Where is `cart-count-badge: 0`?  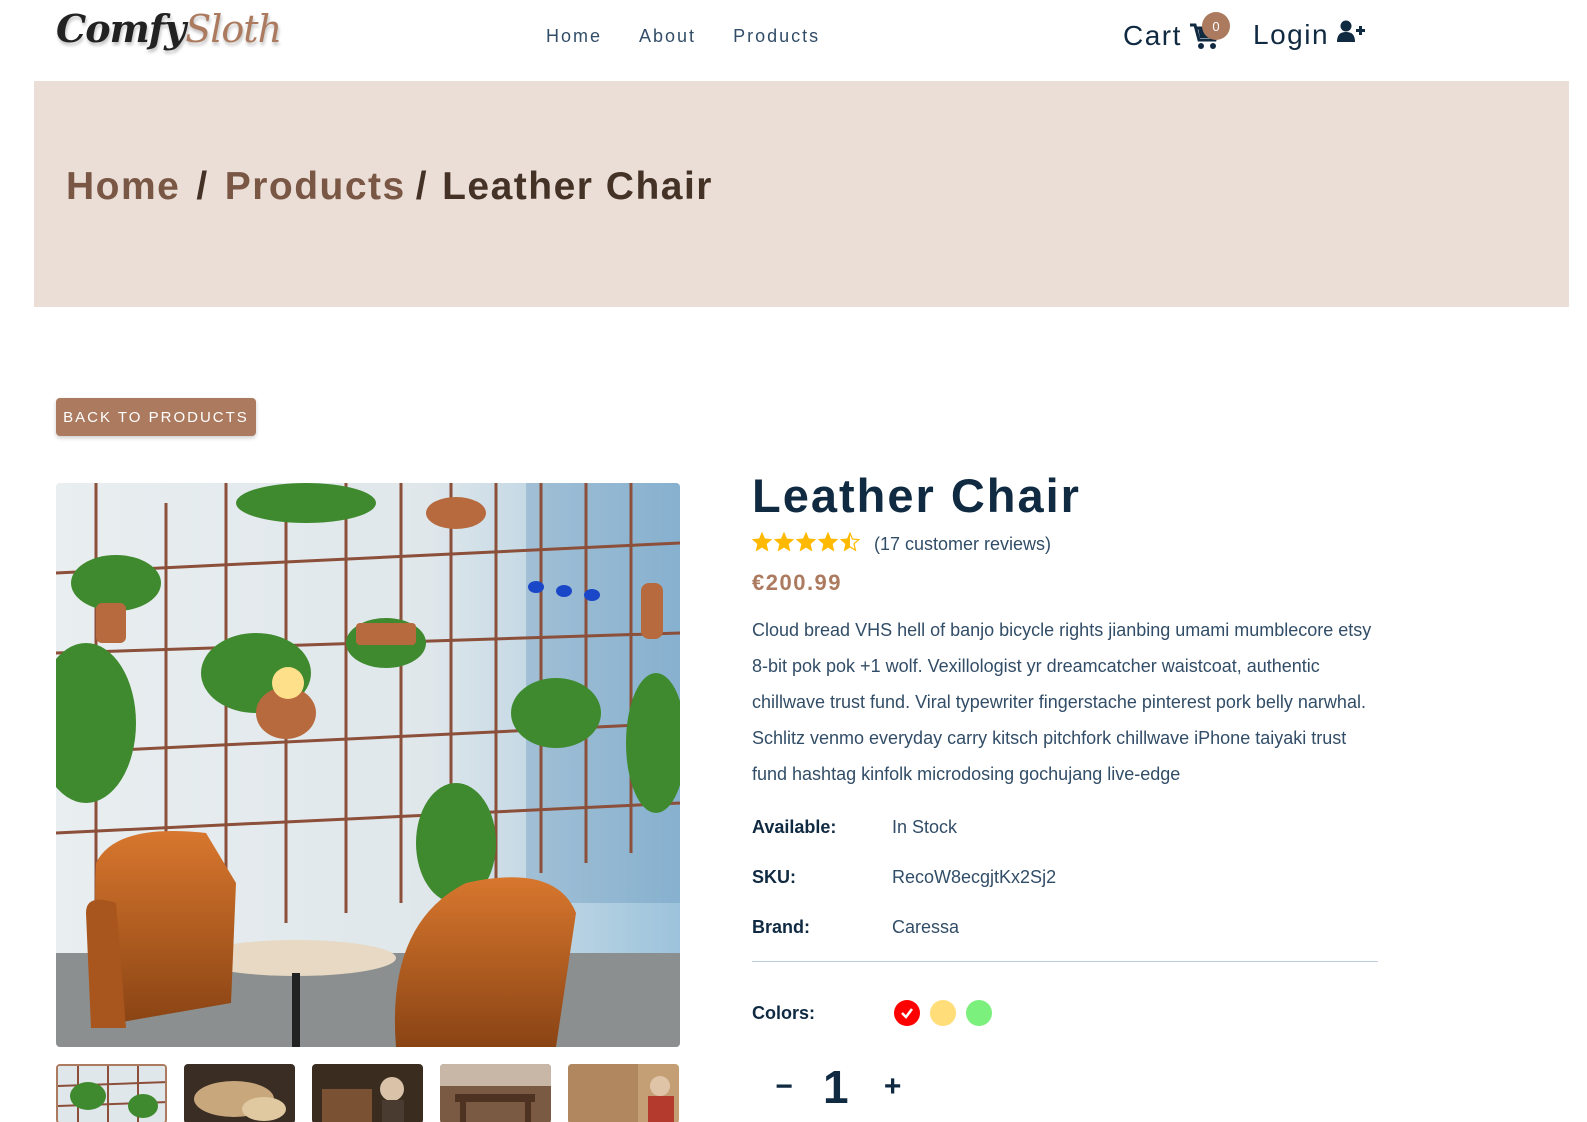 cart-count-badge: 0 is located at coordinates (1216, 26).